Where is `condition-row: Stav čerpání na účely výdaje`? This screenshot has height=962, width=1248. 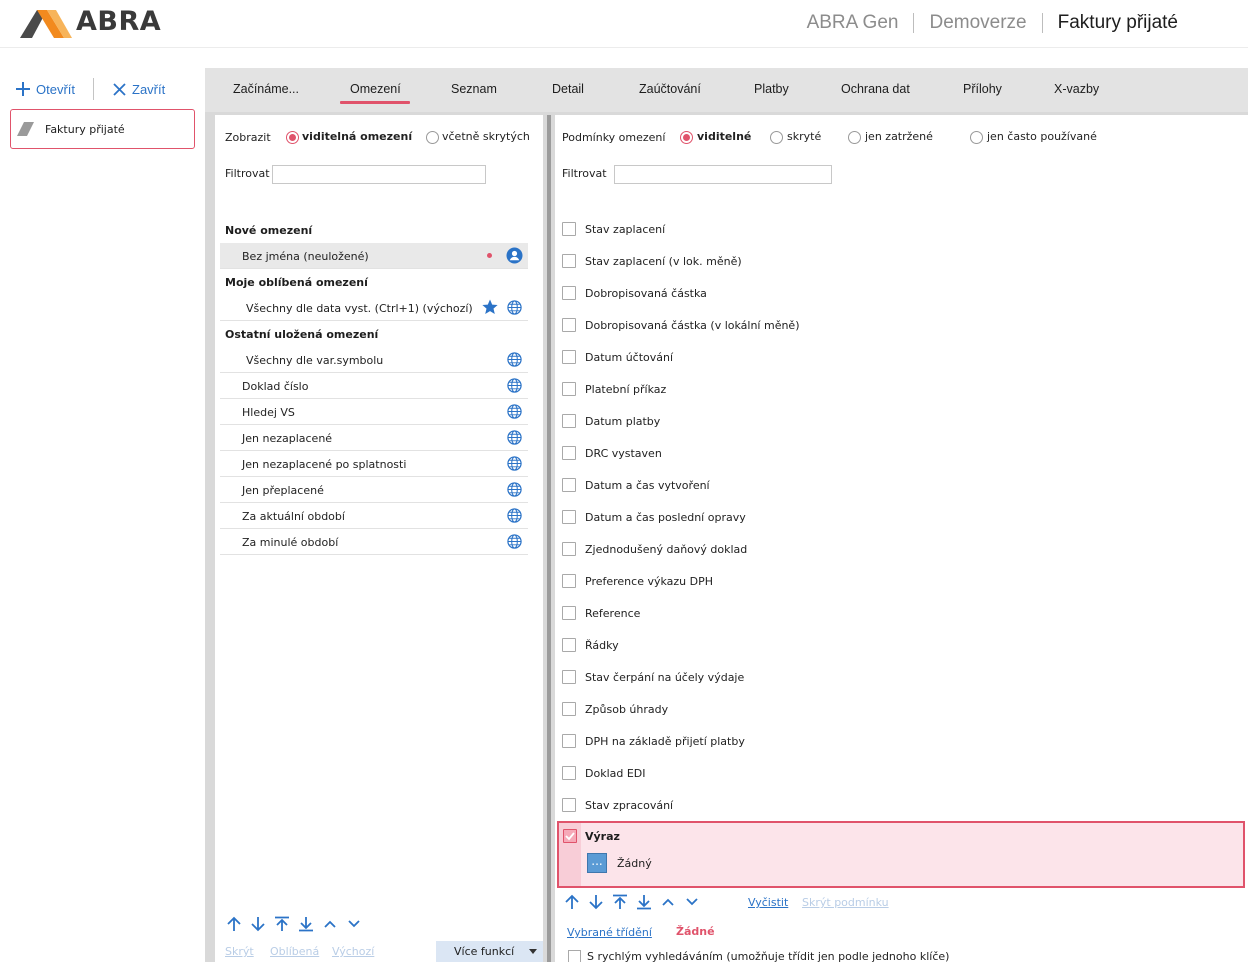 condition-row: Stav čerpání na účely výdaje is located at coordinates (653, 677).